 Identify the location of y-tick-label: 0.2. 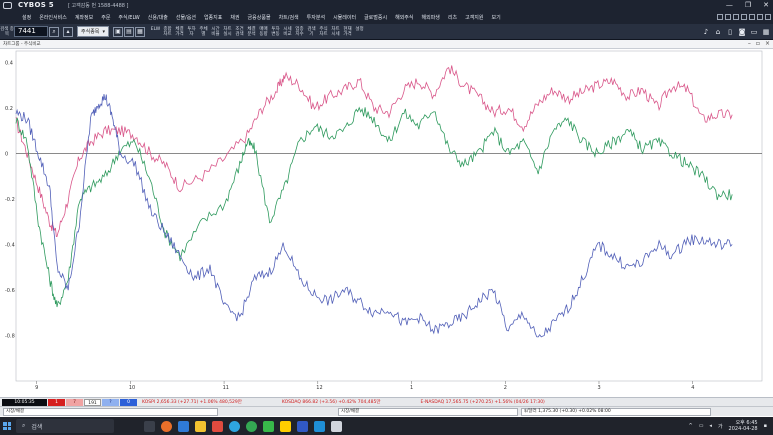
(9, 109).